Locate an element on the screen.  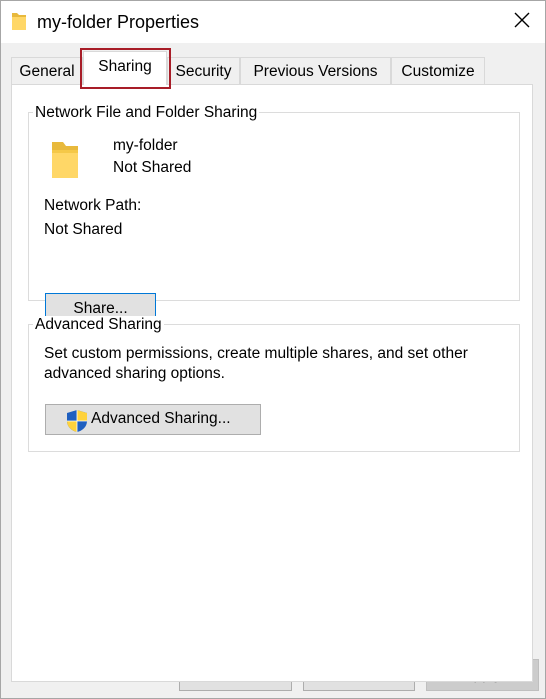
folder-name: my-folder is located at coordinates (145, 145).